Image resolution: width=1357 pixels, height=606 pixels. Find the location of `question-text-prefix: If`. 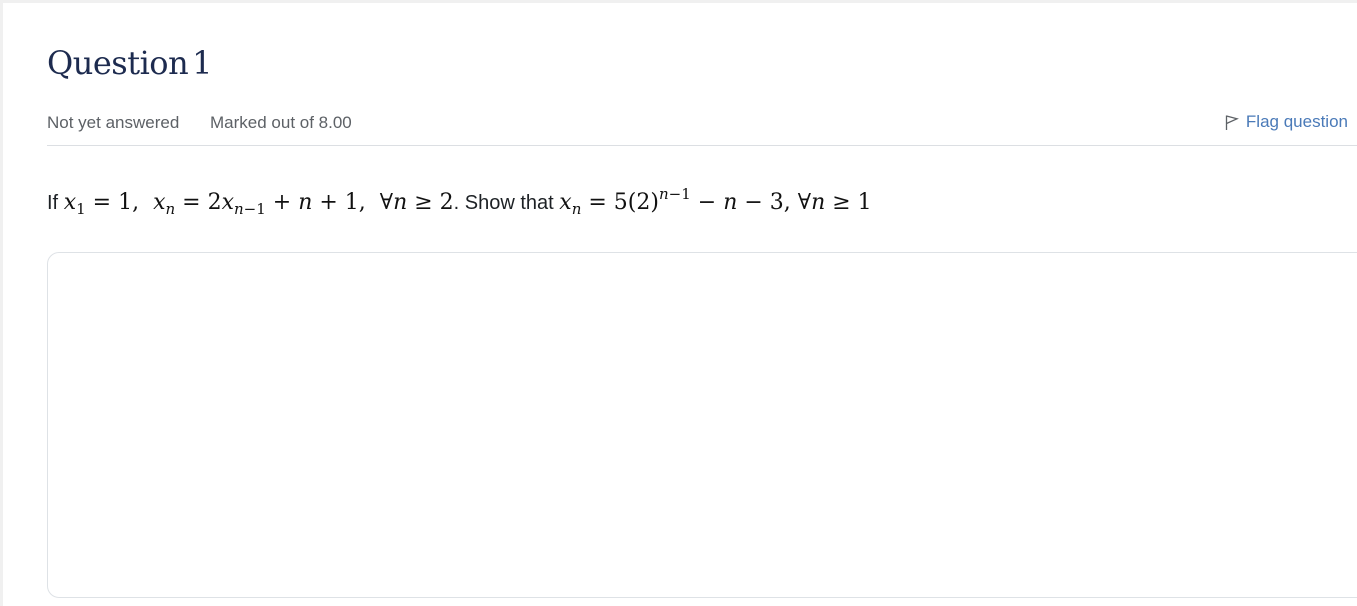

question-text-prefix: If is located at coordinates (53, 203).